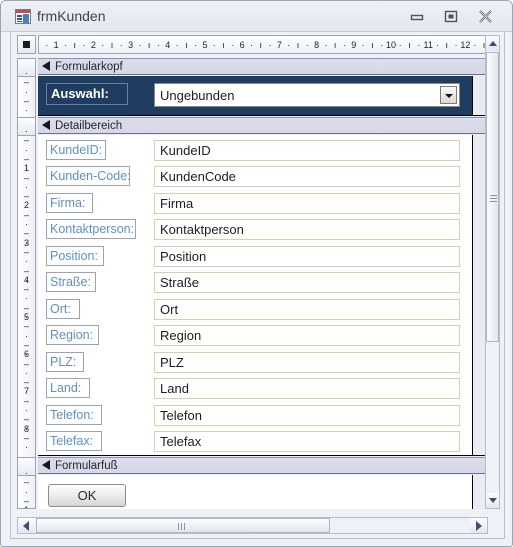  Describe the element at coordinates (263, 492) in the screenshot. I see `form-footer-section: OK` at that location.